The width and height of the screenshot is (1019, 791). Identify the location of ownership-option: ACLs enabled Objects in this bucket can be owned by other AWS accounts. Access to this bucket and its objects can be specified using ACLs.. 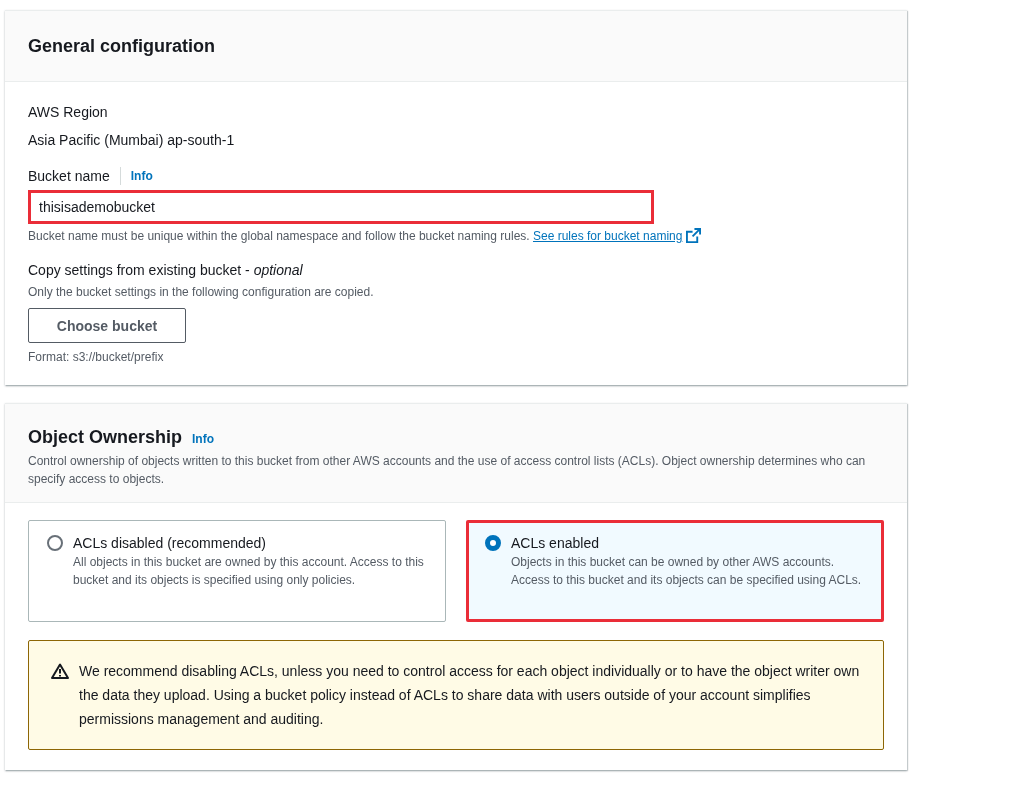
(675, 571).